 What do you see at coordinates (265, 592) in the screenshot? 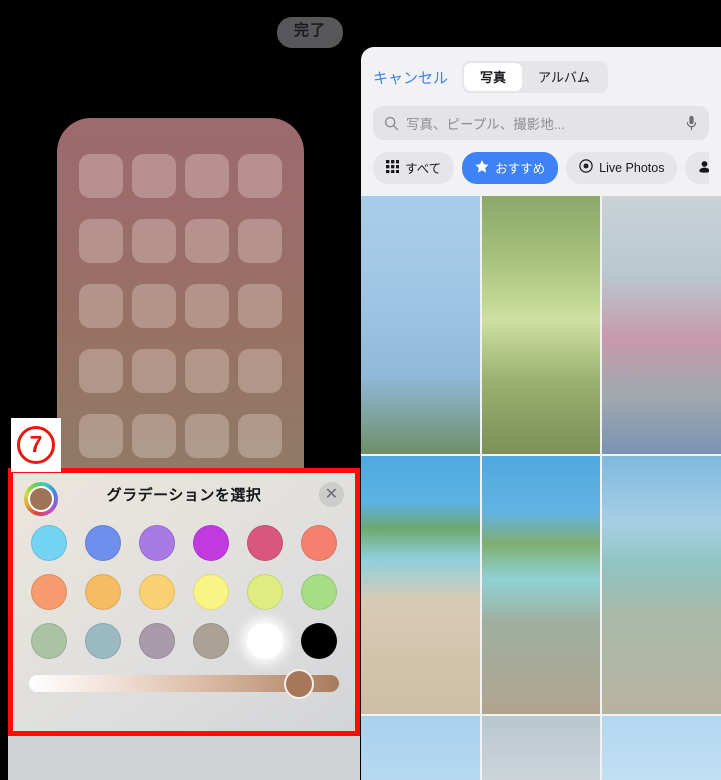
I see `color-swatch-lime` at bounding box center [265, 592].